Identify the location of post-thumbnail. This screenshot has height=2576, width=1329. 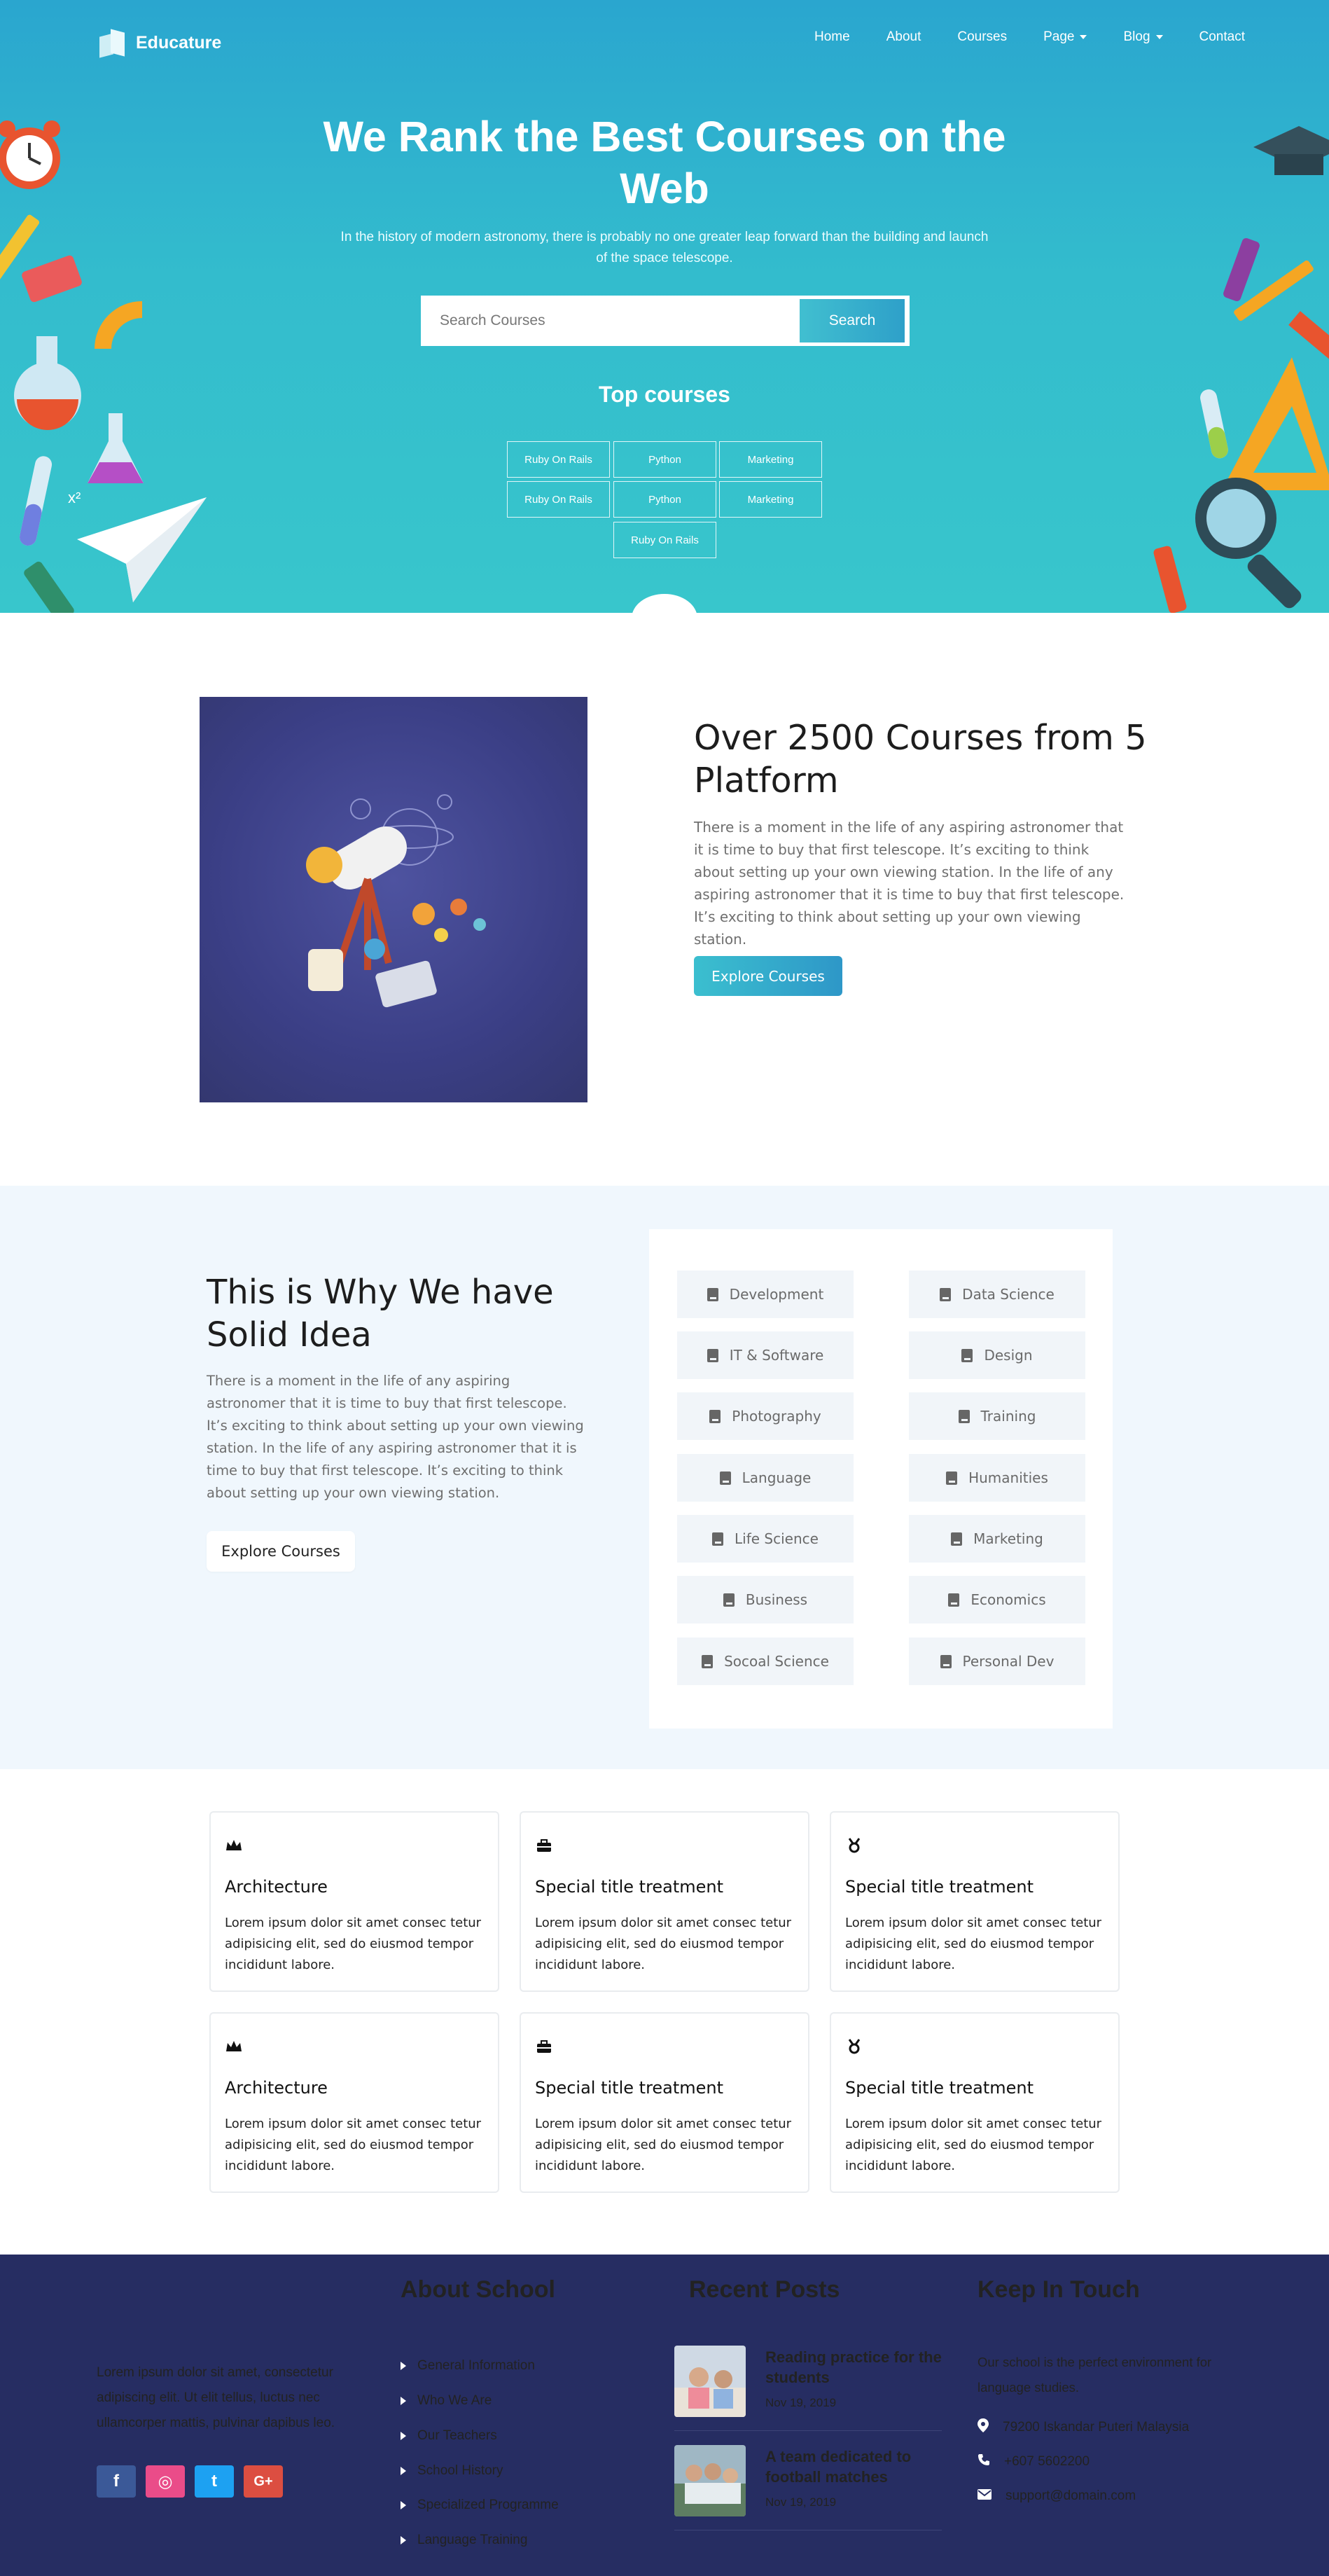
(710, 2481).